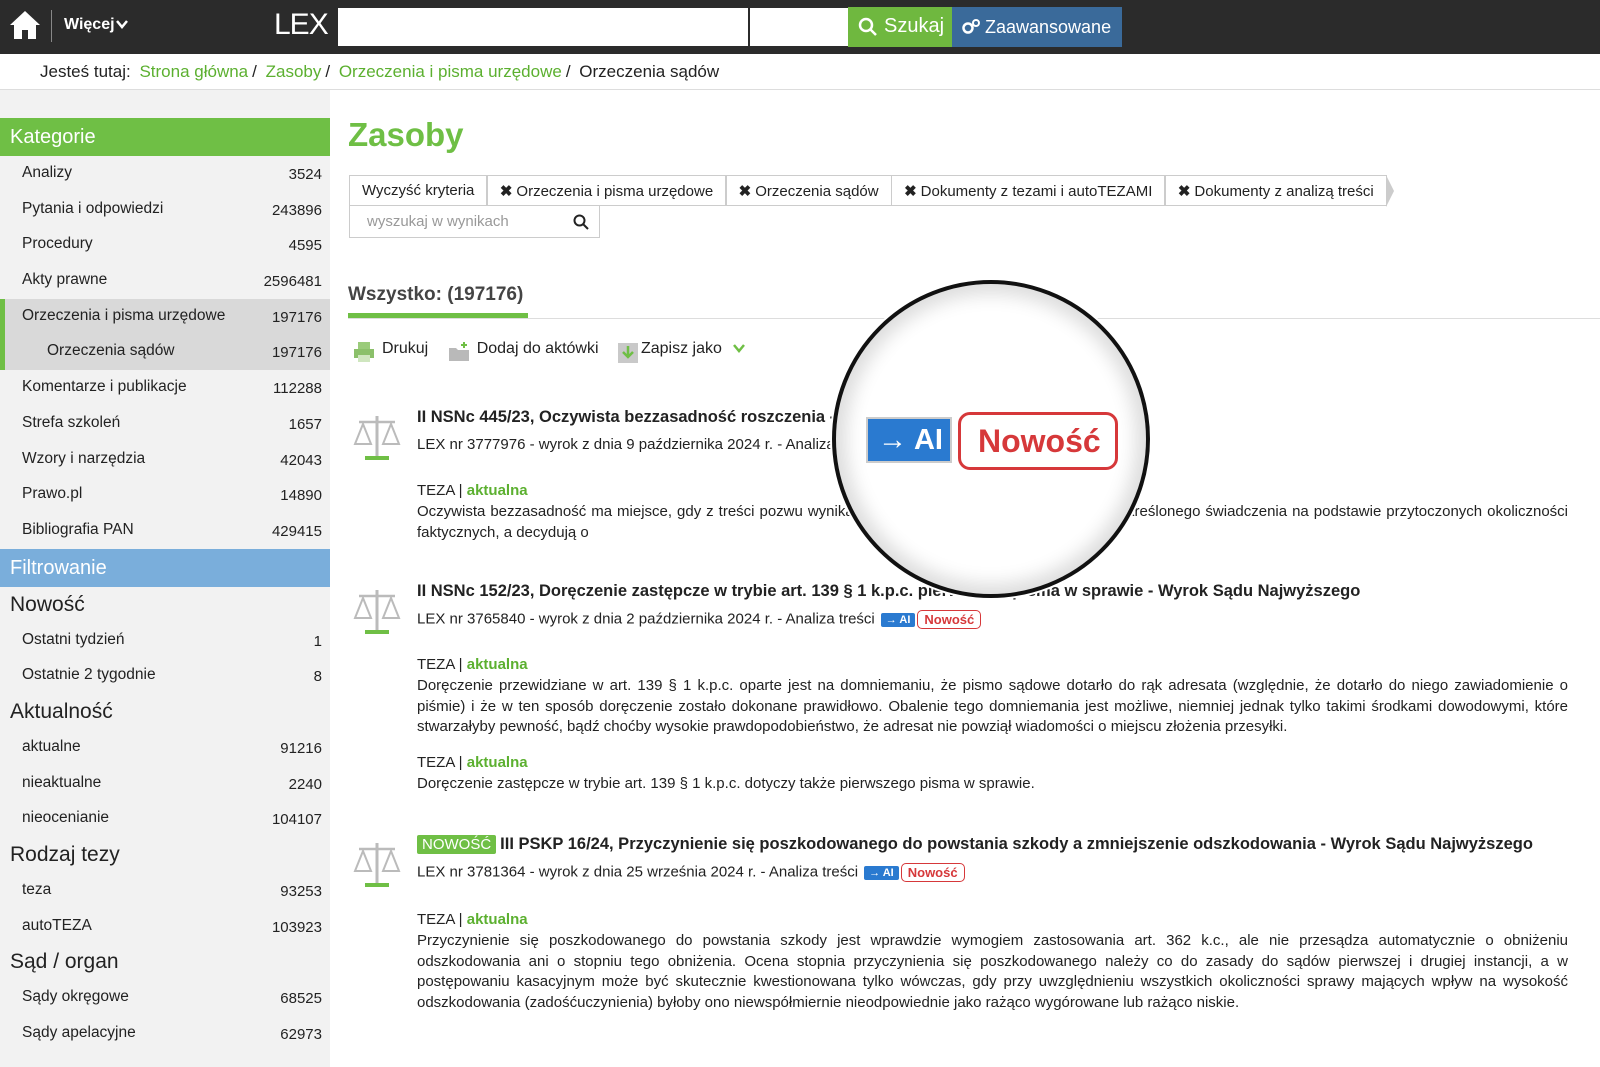 The height and width of the screenshot is (1067, 1600). I want to click on filter-item-count: 62973, so click(301, 1035).